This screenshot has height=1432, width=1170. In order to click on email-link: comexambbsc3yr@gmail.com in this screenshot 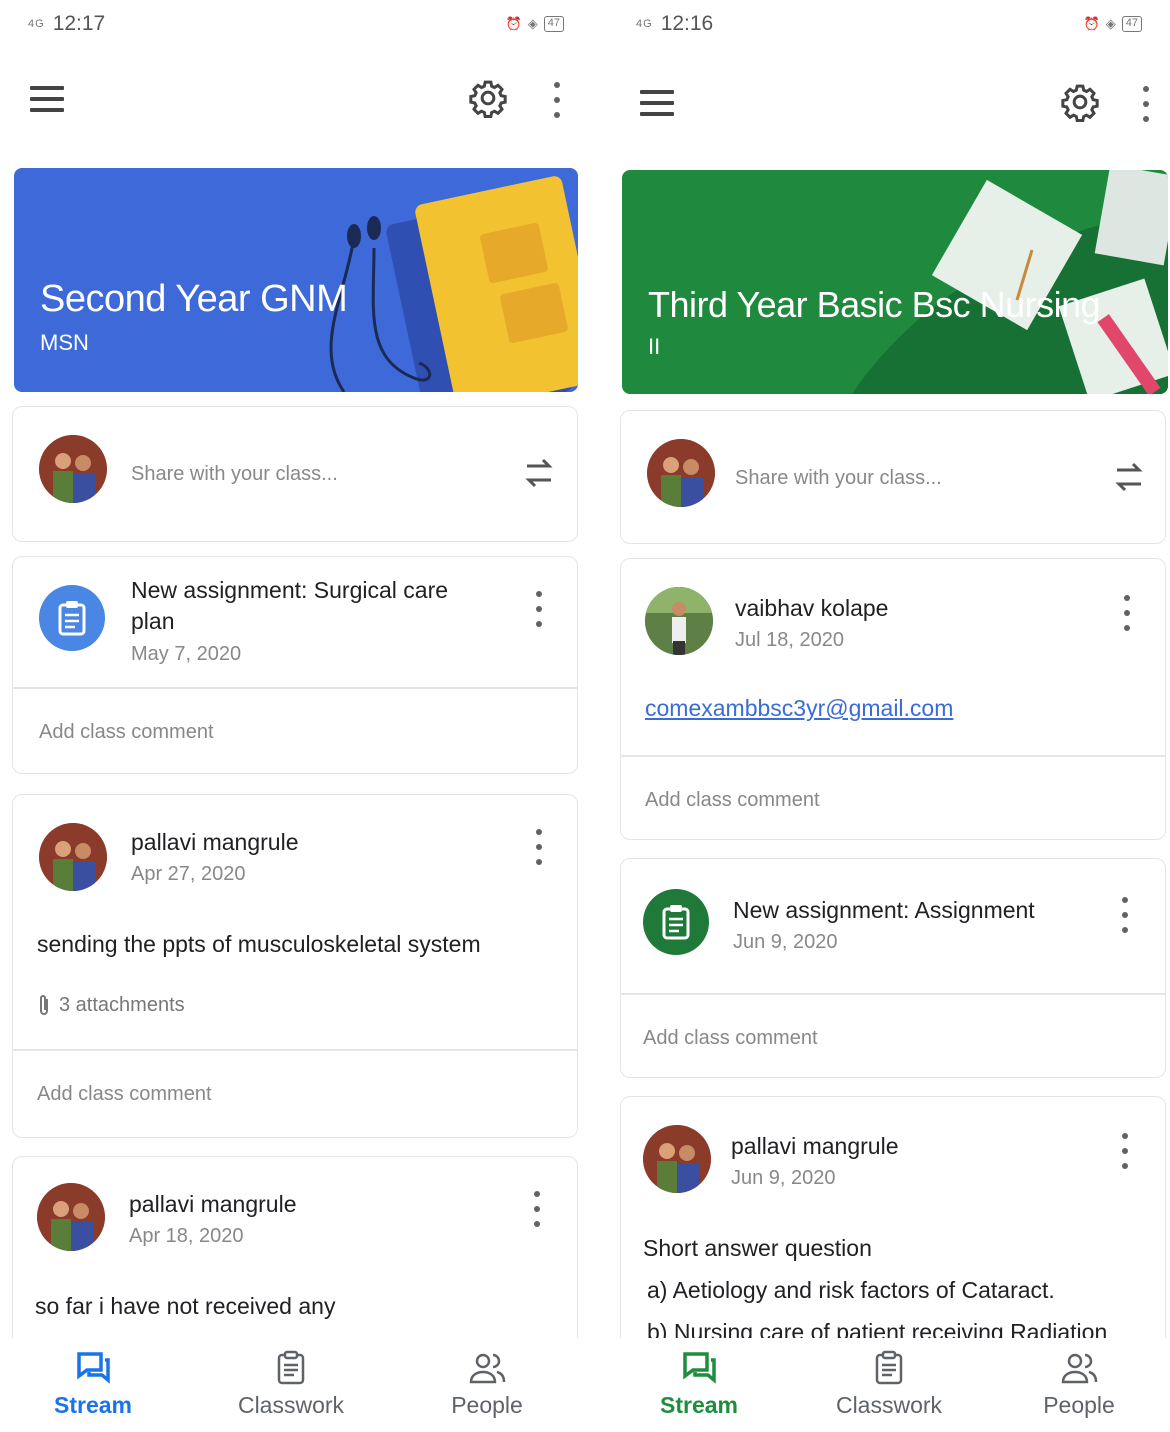, I will do `click(799, 708)`.